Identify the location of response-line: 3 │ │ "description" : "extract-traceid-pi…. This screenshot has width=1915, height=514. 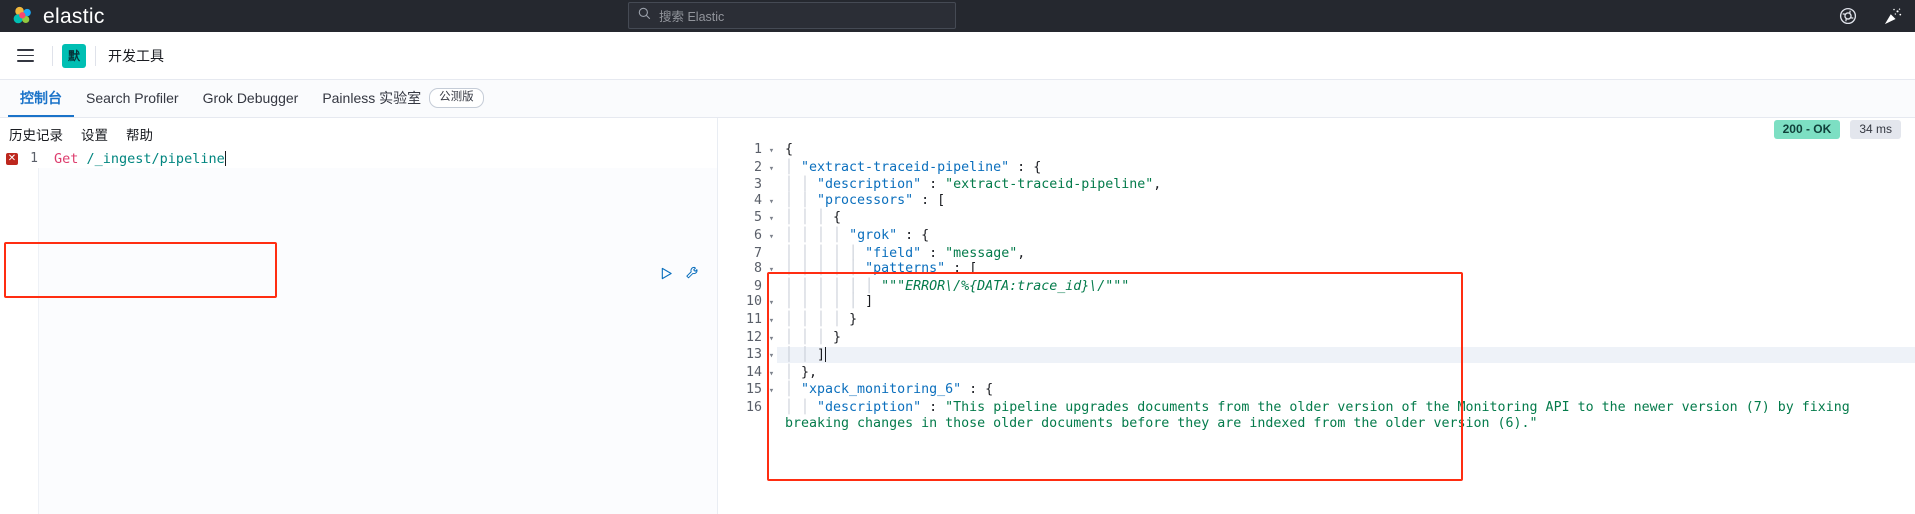
(1316, 185).